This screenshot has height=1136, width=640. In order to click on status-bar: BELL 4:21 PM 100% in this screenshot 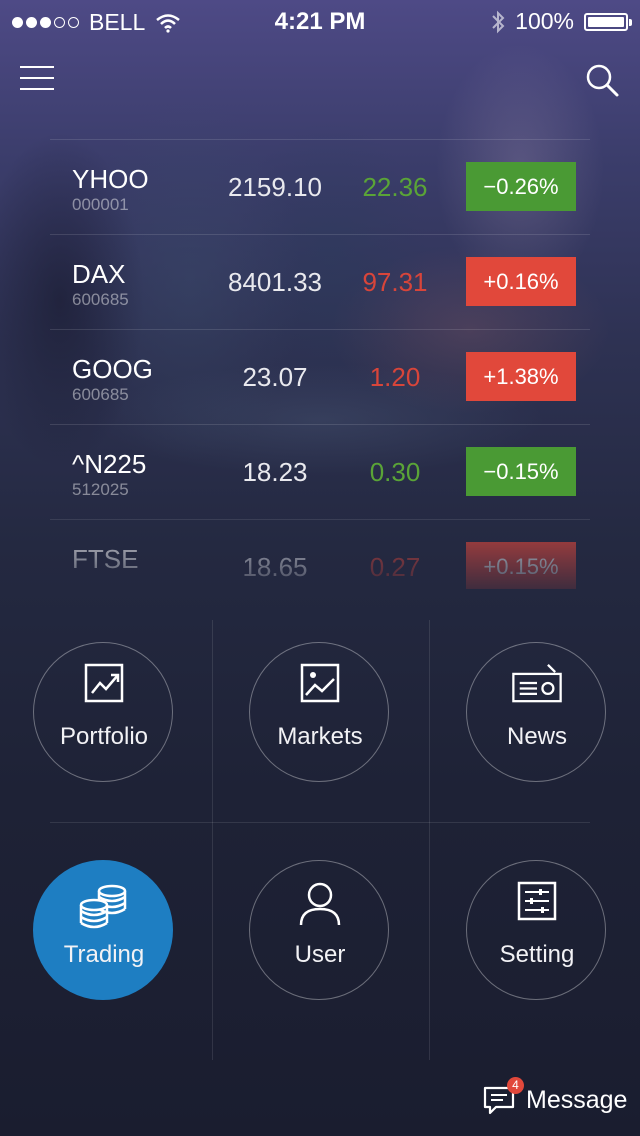, I will do `click(320, 21)`.